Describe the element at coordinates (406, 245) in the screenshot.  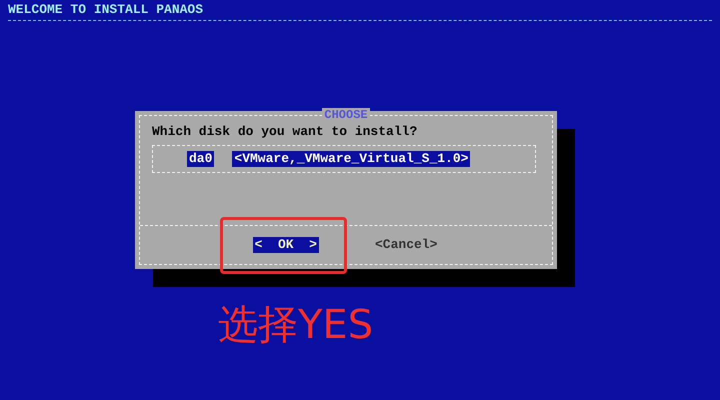
I see `dialog-button: <Cancel>` at that location.